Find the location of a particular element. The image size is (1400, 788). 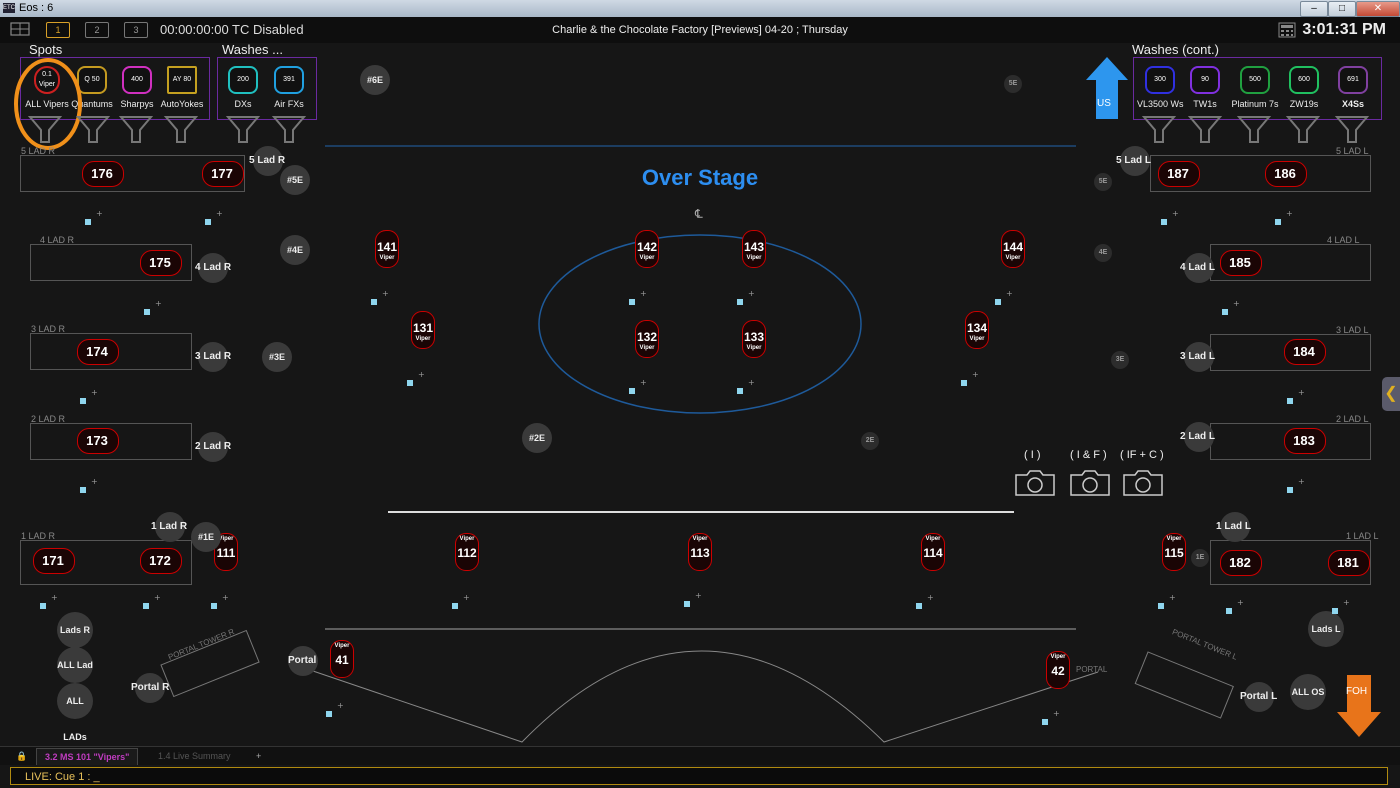

camera-label: ( I ) is located at coordinates (1032, 455).